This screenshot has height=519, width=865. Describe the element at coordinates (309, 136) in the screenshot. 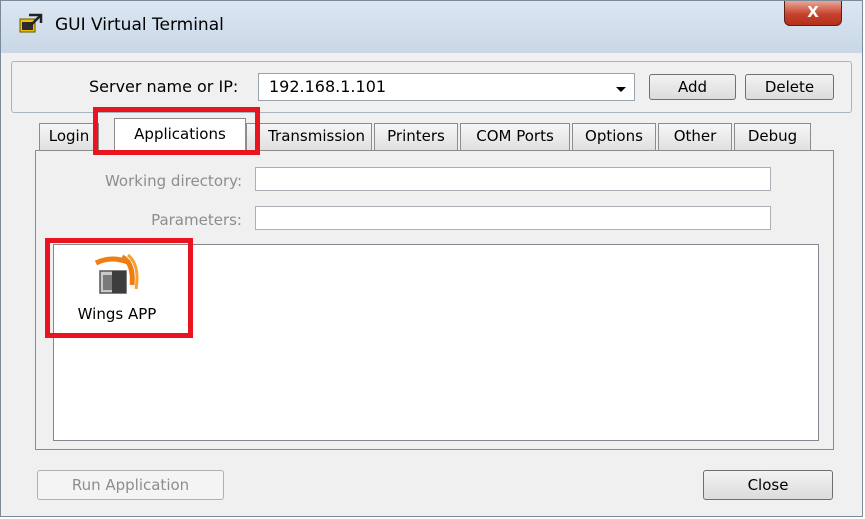

I see `tab-transmission: Transmission` at that location.